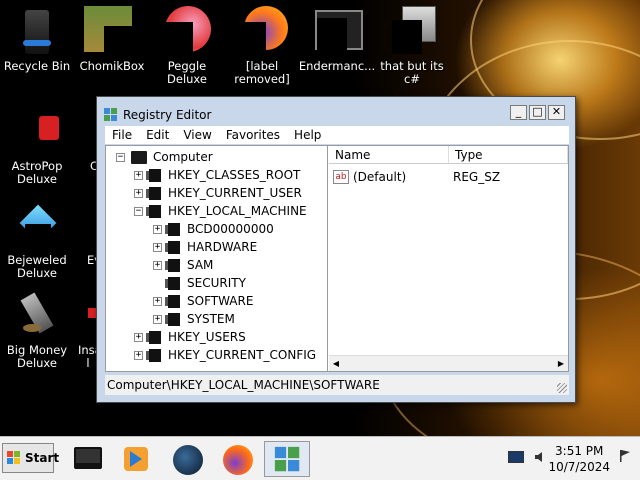 The image size is (640, 480). What do you see at coordinates (220, 301) in the screenshot?
I see `tree-item-label: SOFTWARE` at bounding box center [220, 301].